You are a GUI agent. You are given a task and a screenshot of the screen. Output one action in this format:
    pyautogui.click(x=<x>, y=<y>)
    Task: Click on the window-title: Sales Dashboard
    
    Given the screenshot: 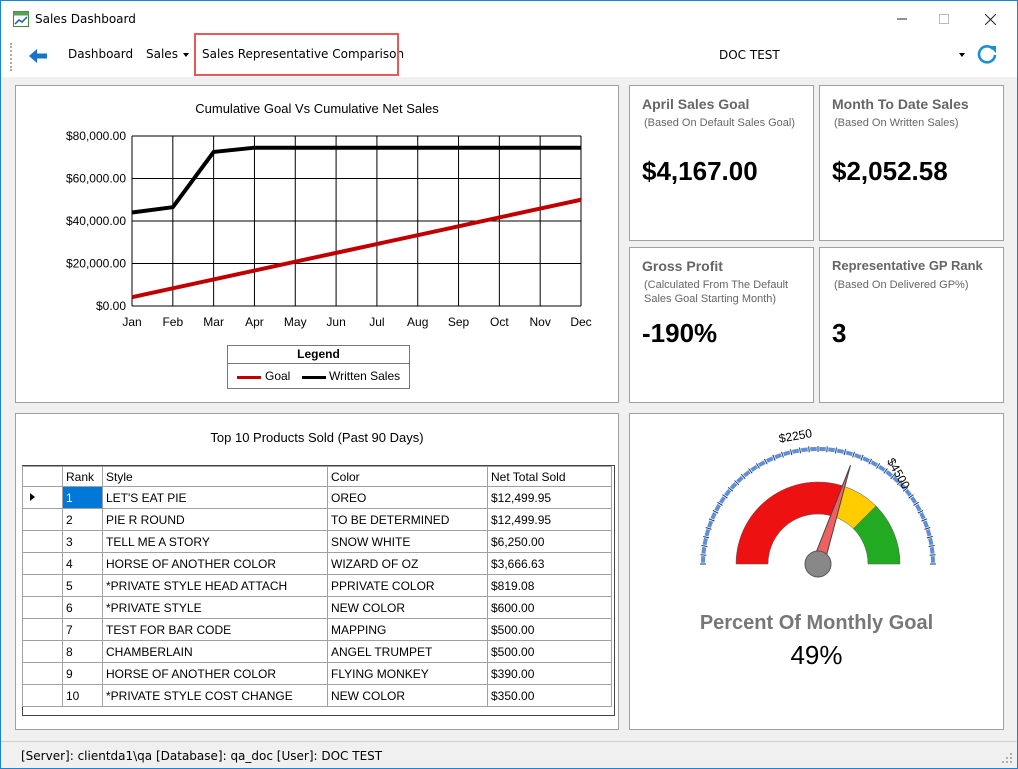 What is the action you would take?
    pyautogui.click(x=85, y=19)
    